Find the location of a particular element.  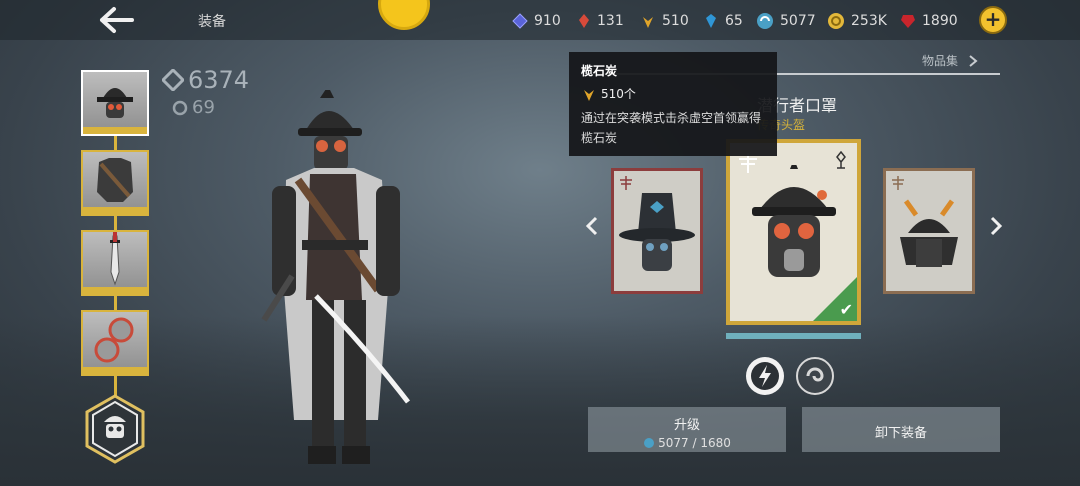

collection-label: 物品集 is located at coordinates (940, 61).